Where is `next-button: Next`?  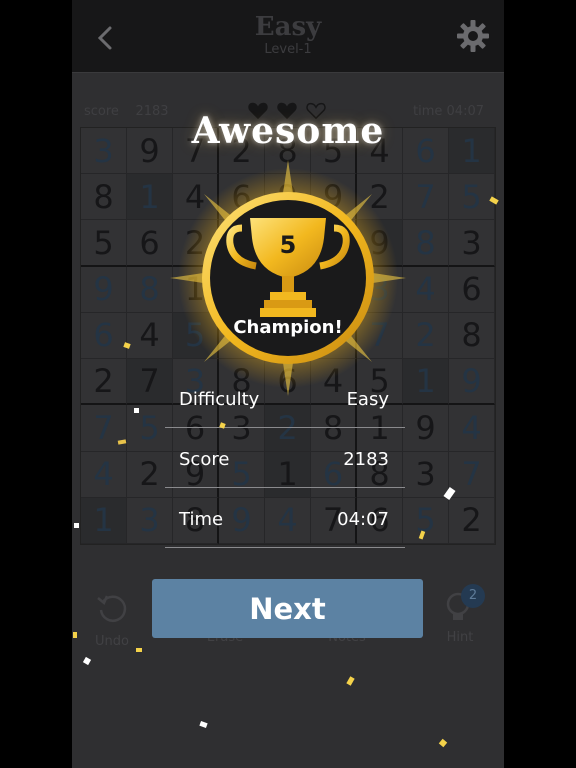
next-button: Next is located at coordinates (287, 608).